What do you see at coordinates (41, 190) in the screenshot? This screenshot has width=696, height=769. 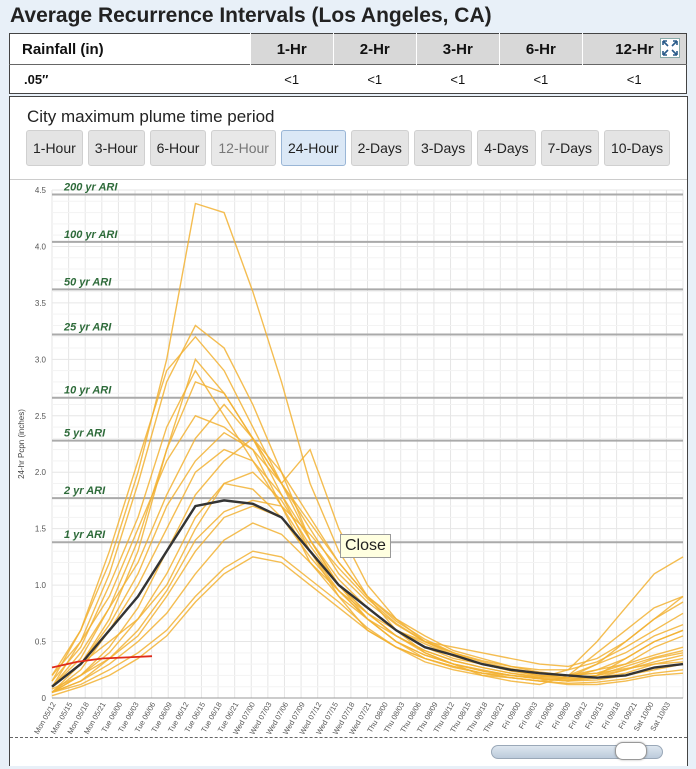 I see `y-tick-label: 4.5` at bounding box center [41, 190].